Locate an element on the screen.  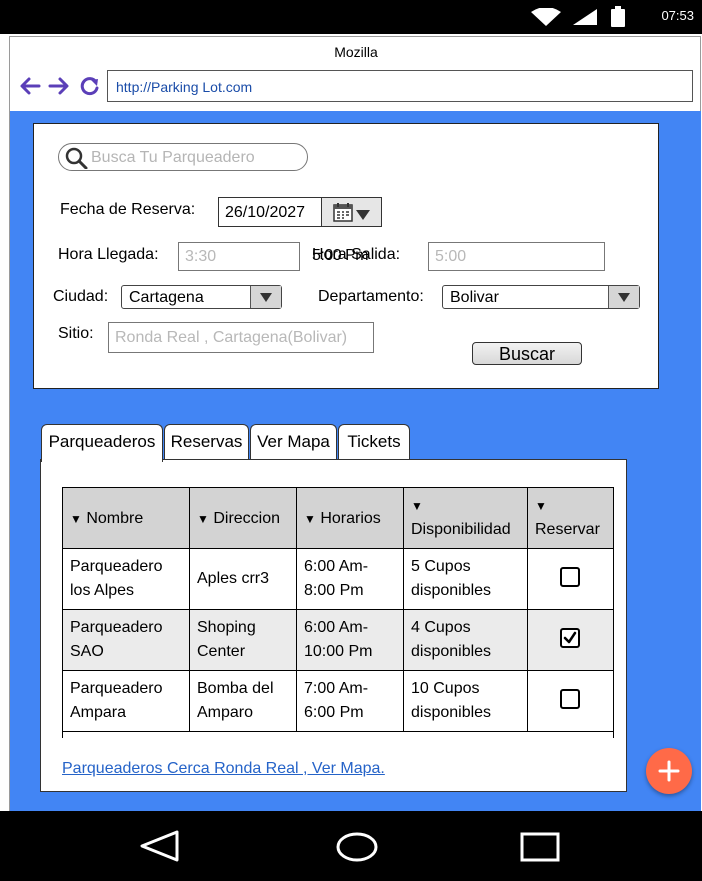
header-label: Horarios is located at coordinates (350, 518).